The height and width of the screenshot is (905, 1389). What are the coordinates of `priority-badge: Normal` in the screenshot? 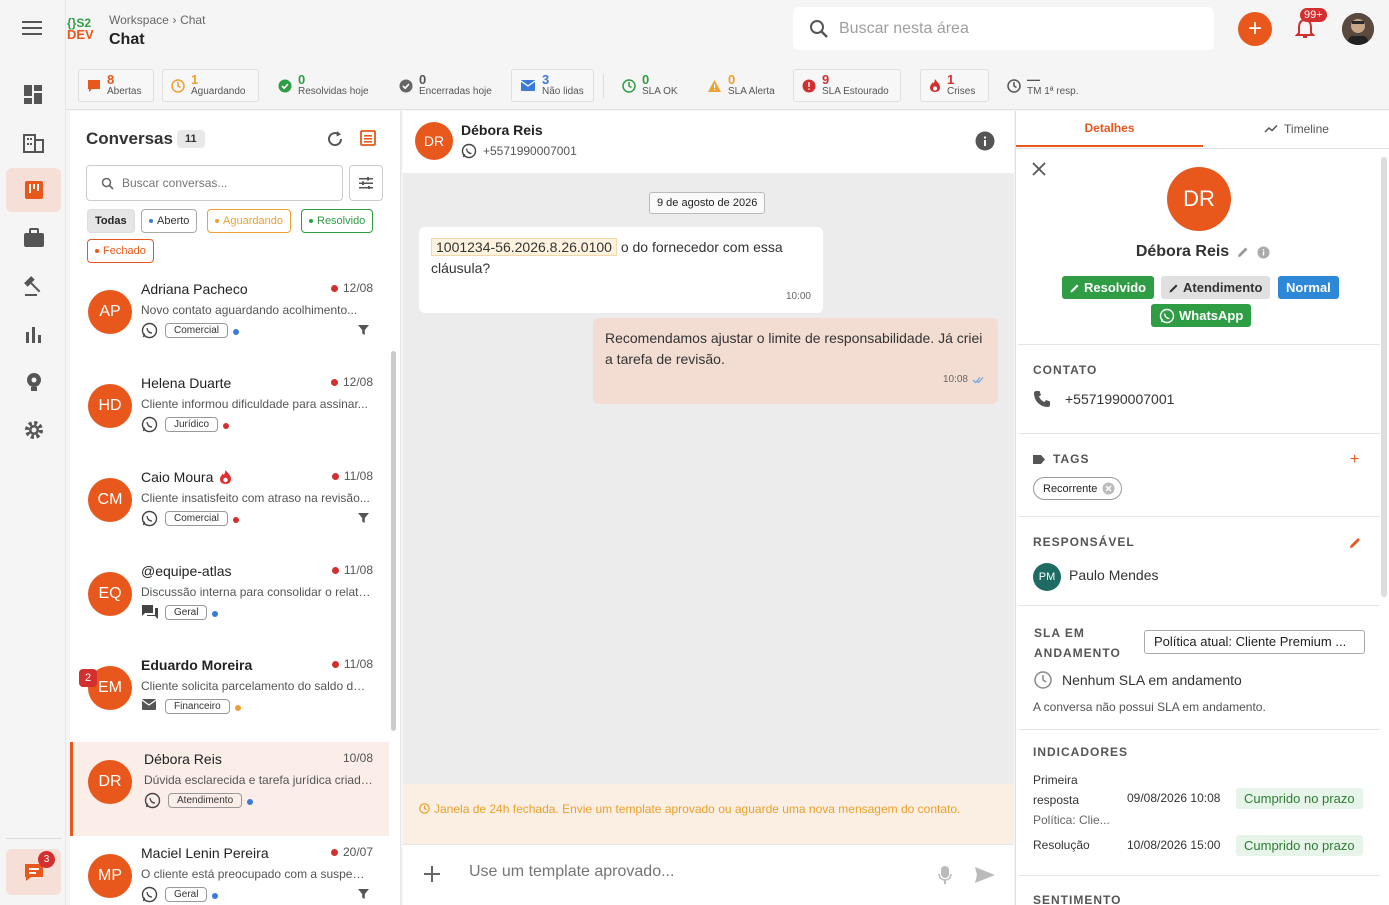 It's located at (1308, 287).